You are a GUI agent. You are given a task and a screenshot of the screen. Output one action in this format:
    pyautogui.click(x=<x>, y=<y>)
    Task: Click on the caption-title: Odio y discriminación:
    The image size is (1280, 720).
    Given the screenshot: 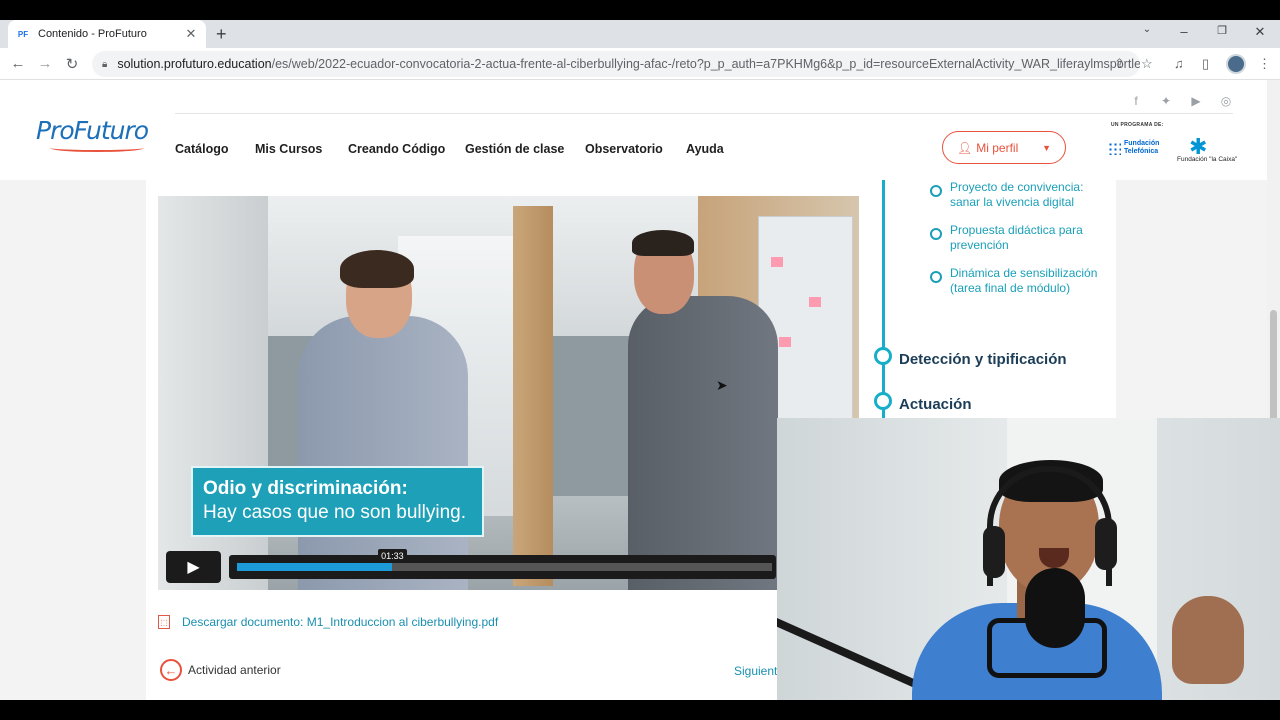 What is the action you would take?
    pyautogui.click(x=305, y=488)
    